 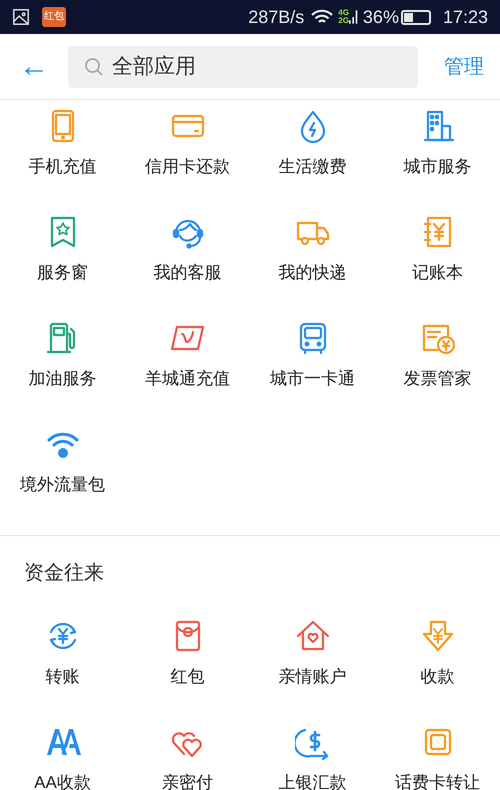 I want to click on app-item: 手机充值, so click(x=62, y=153).